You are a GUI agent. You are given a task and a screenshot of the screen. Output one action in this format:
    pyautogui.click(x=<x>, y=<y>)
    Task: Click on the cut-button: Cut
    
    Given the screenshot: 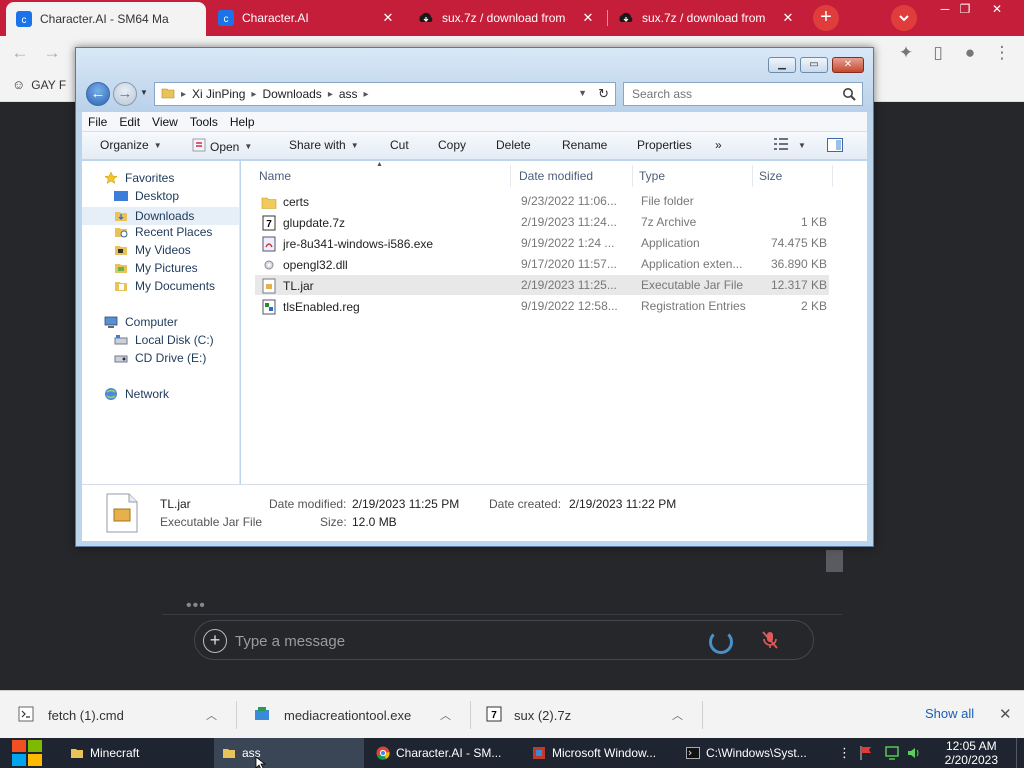 What is the action you would take?
    pyautogui.click(x=399, y=145)
    